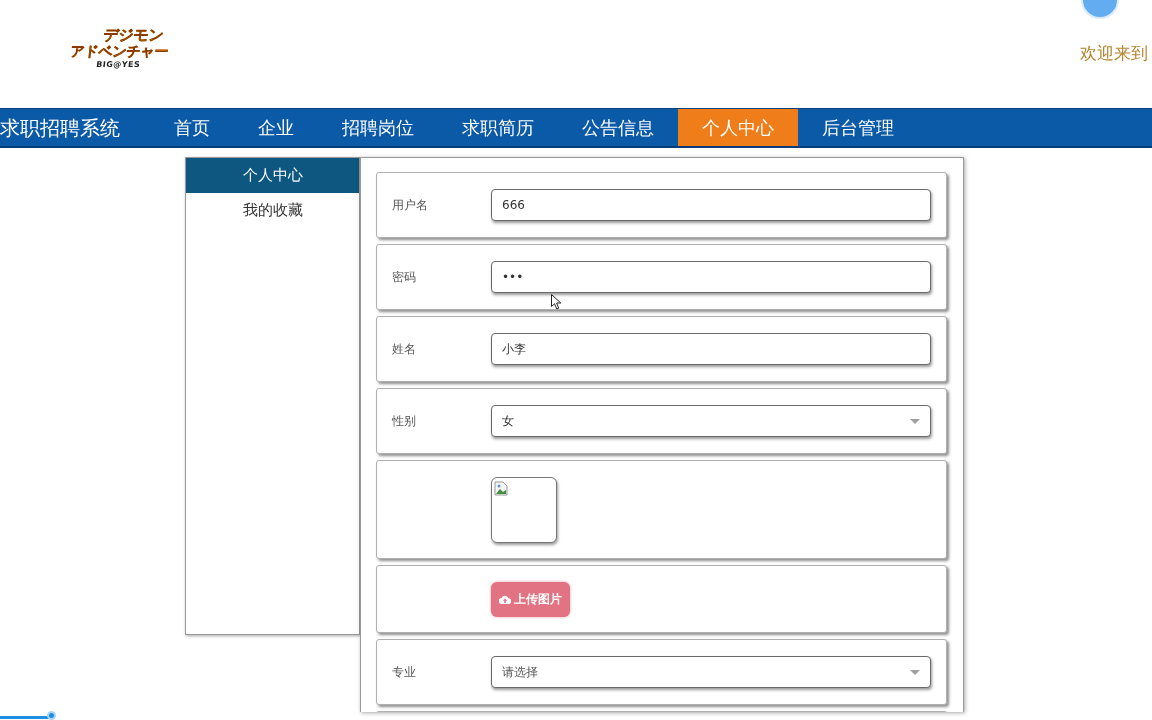  Describe the element at coordinates (520, 672) in the screenshot. I see `select-placeholder: 请选择` at that location.